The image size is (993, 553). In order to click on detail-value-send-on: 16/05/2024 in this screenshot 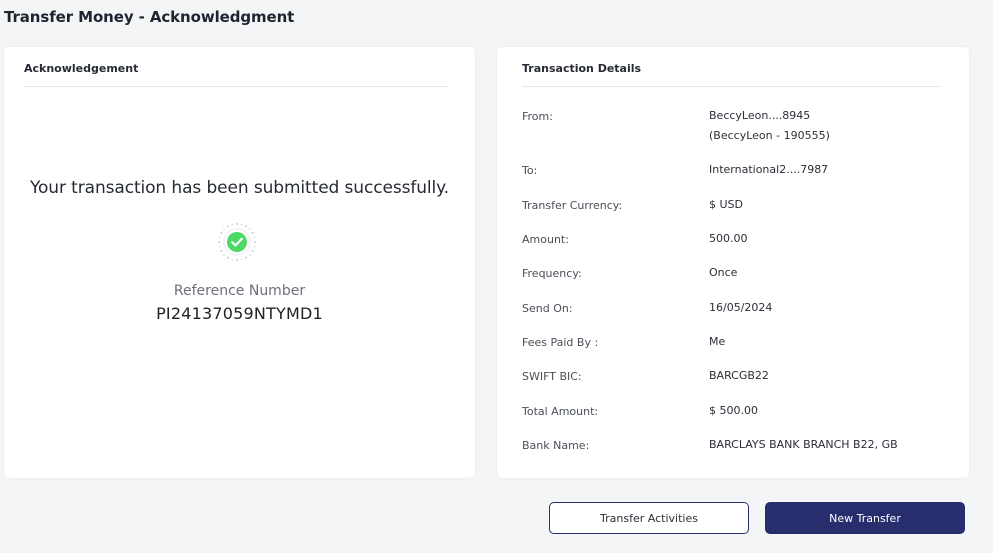, I will do `click(741, 307)`.